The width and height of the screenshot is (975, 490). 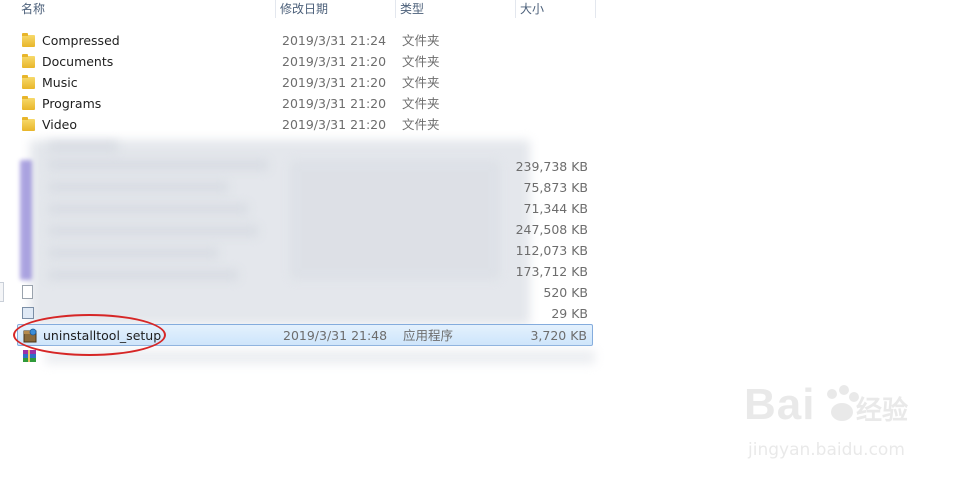 I want to click on column-header-bar: 名称 修改日期 类型 大小, so click(x=298, y=9).